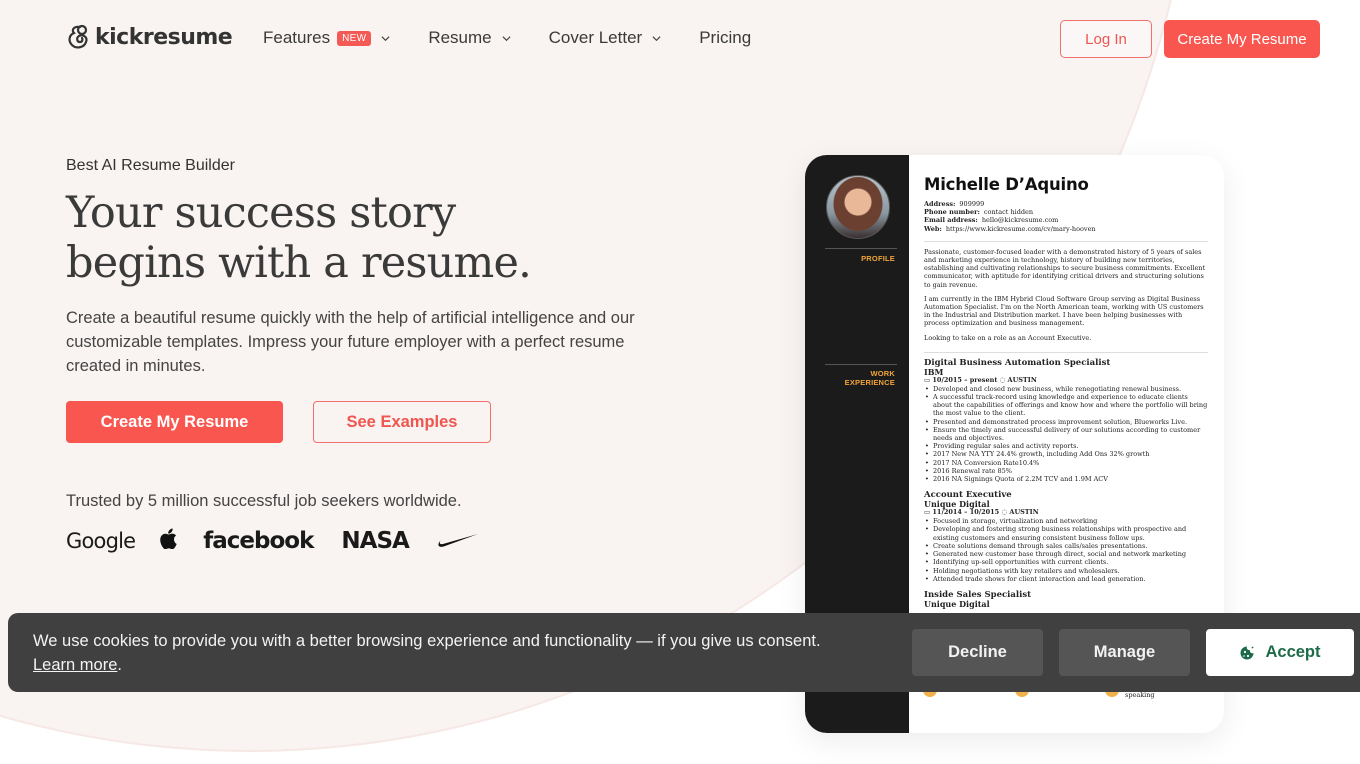 The image size is (1360, 764). I want to click on job-dates: 10/2015 – present, so click(965, 379).